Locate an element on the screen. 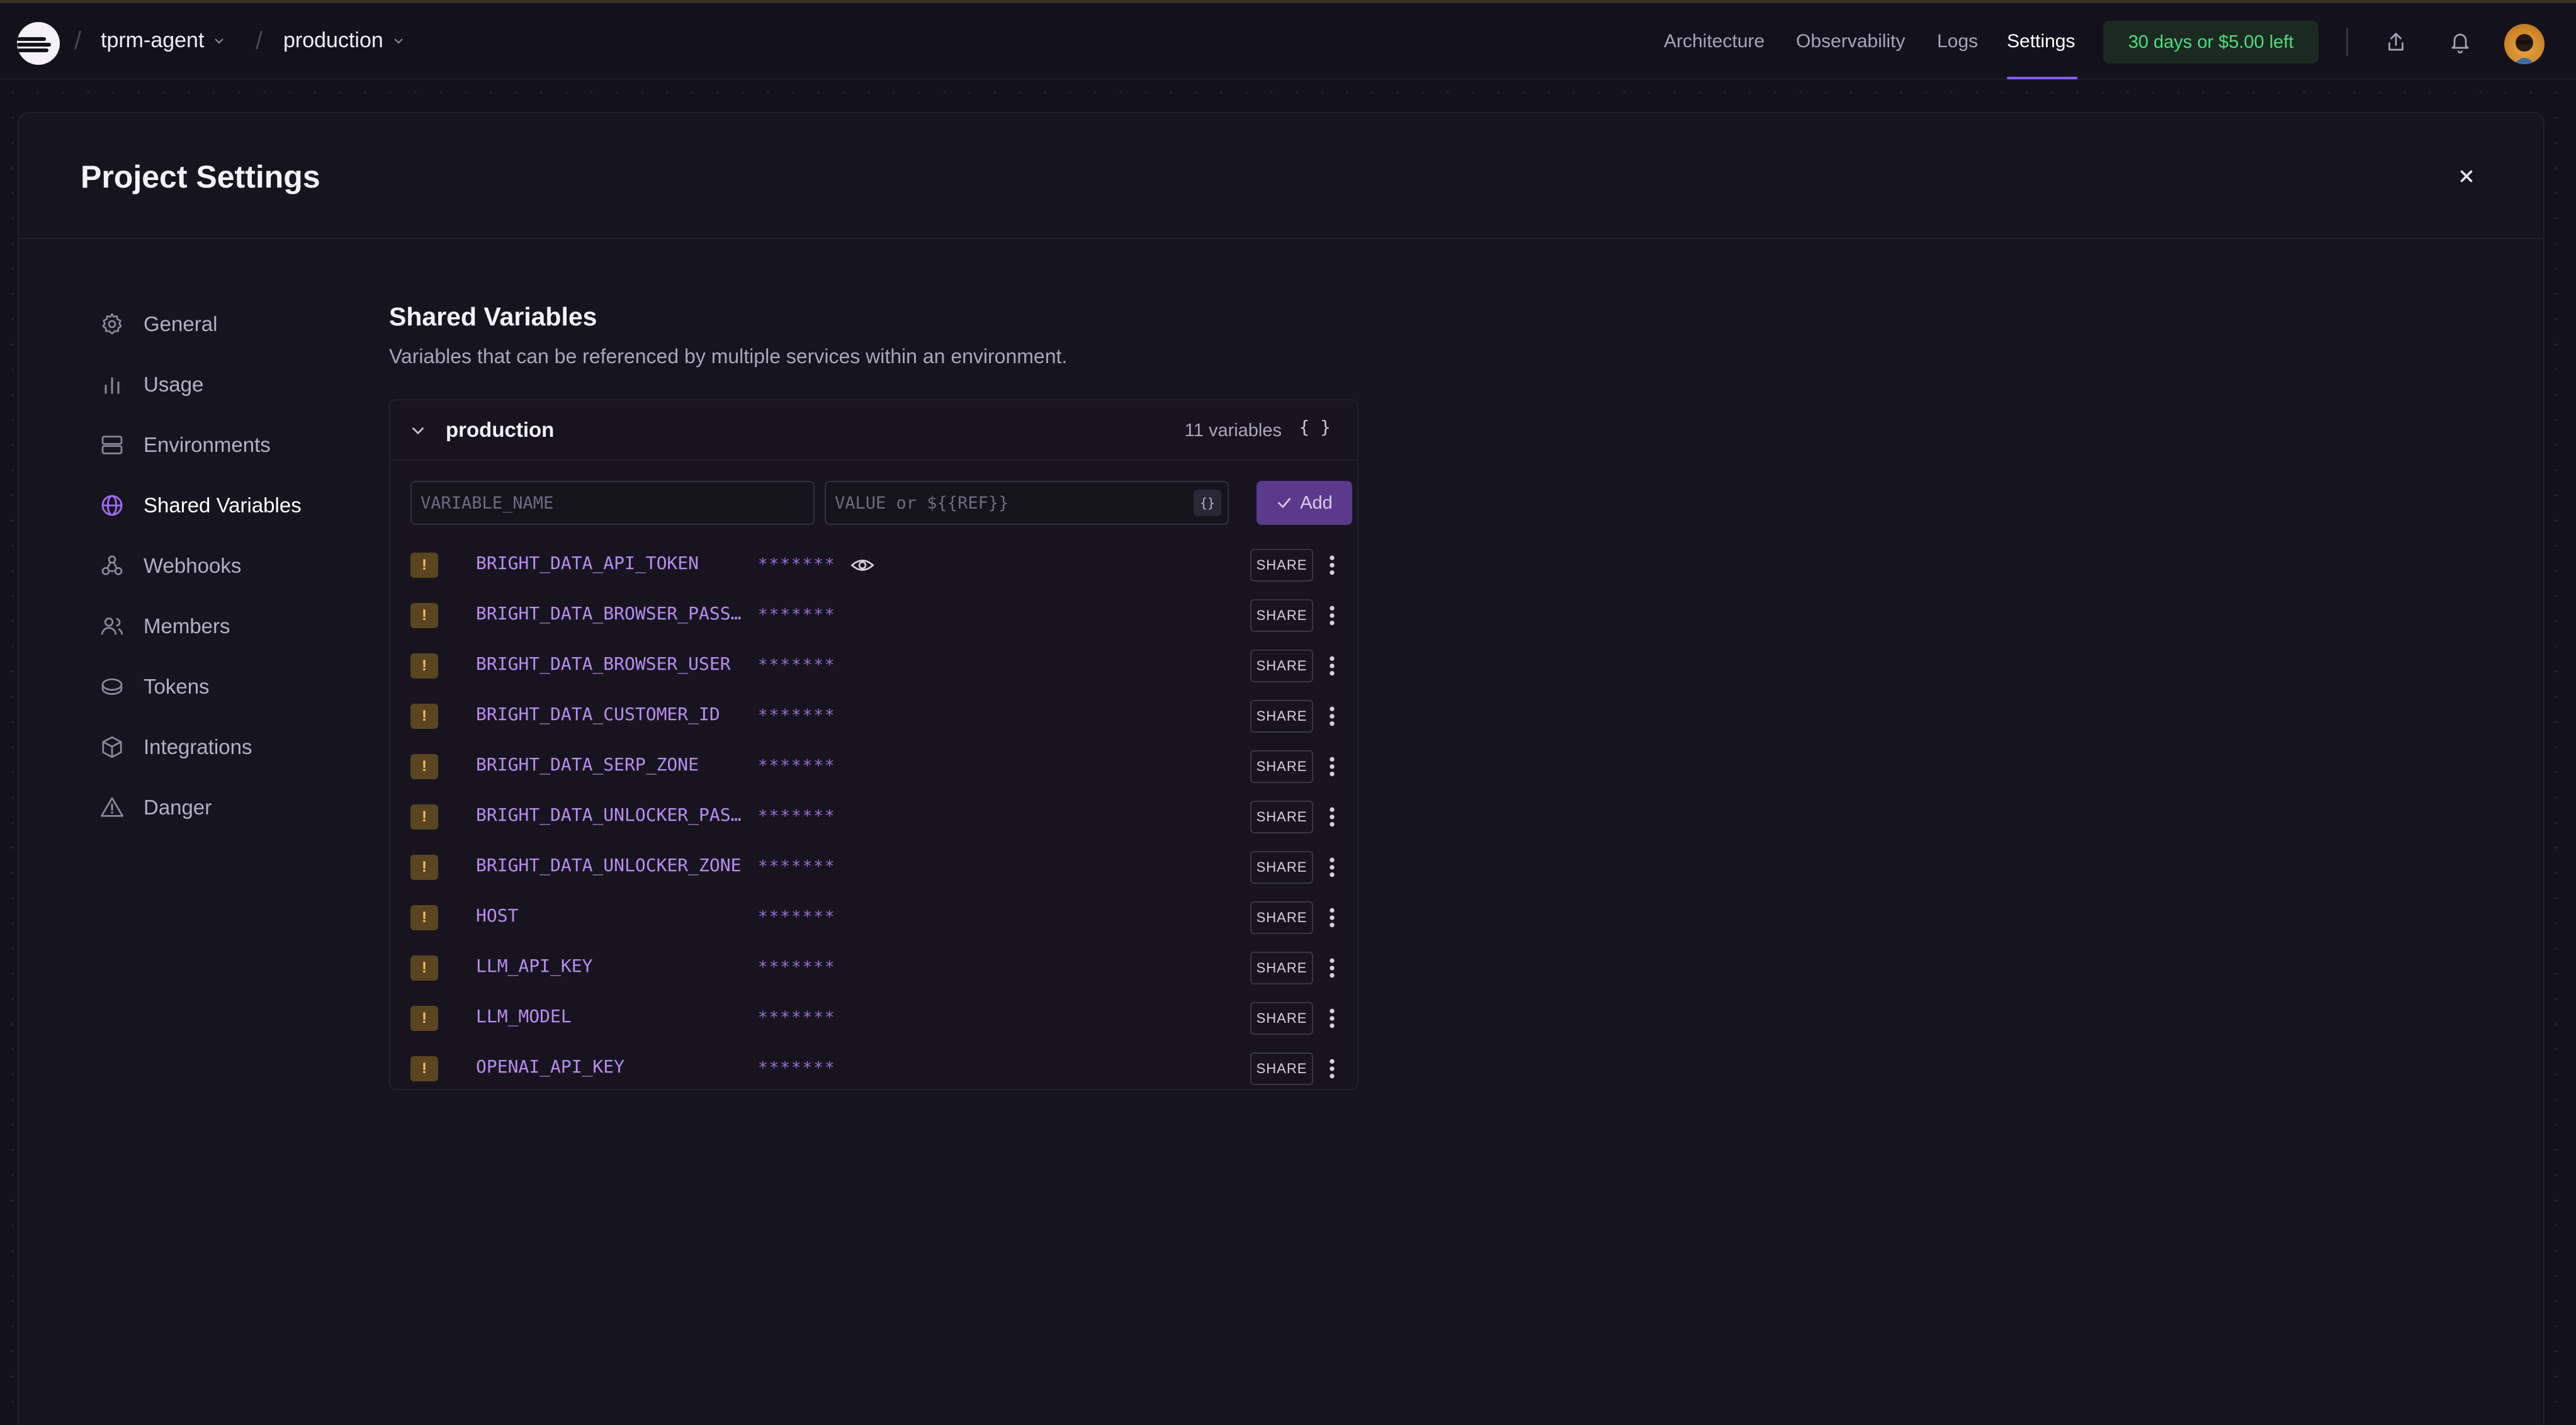 The image size is (2576, 1425). sidebar-item-environments: Environments is located at coordinates (185, 445).